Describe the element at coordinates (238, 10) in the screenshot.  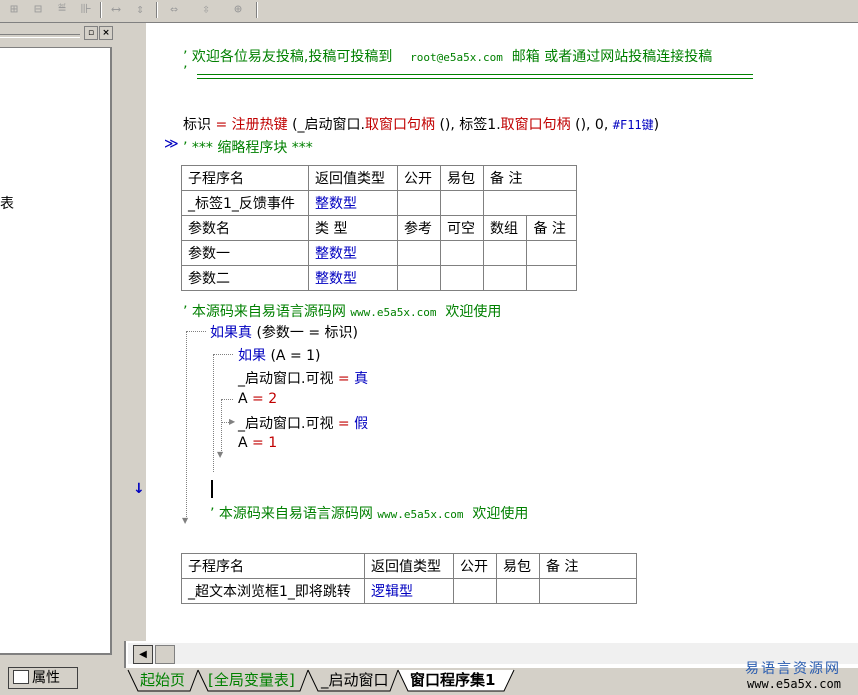
I see `center-icon: ⊕` at that location.